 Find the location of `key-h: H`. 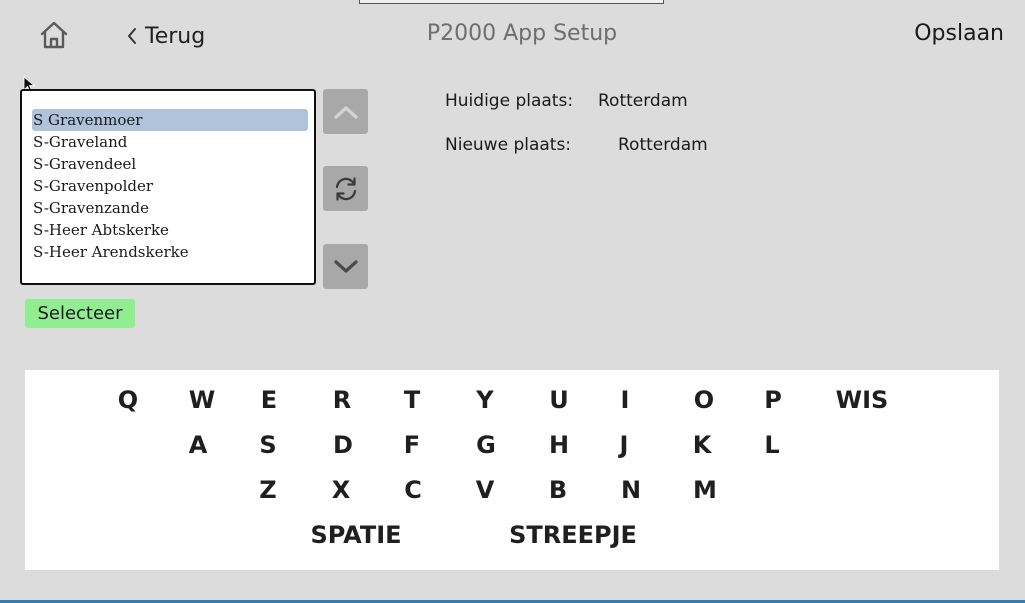

key-h: H is located at coordinates (559, 445).